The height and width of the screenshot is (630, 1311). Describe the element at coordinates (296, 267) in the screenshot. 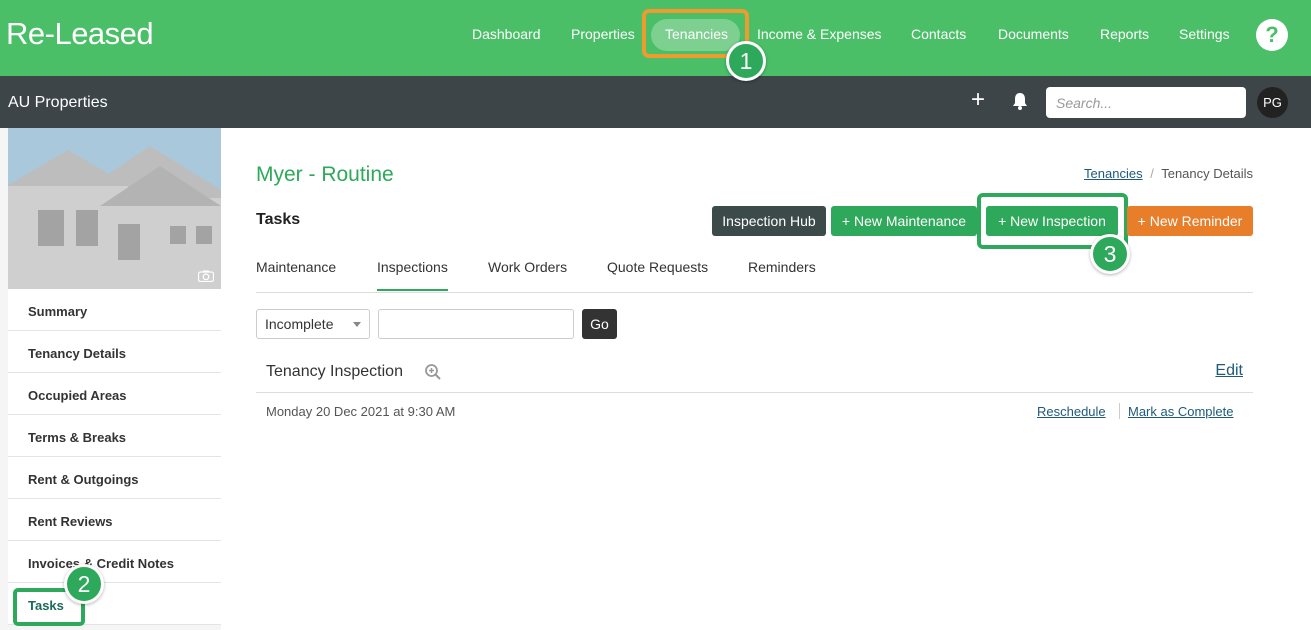

I see `tab-maintenance: Maintenance` at that location.